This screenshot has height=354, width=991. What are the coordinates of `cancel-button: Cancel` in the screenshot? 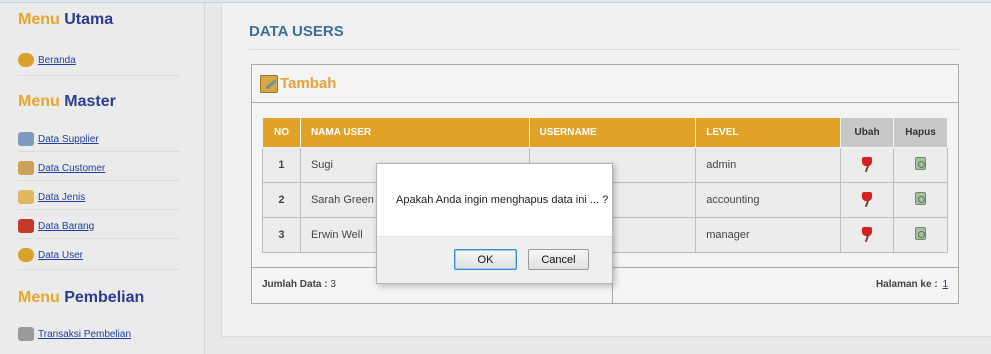 It's located at (558, 259).